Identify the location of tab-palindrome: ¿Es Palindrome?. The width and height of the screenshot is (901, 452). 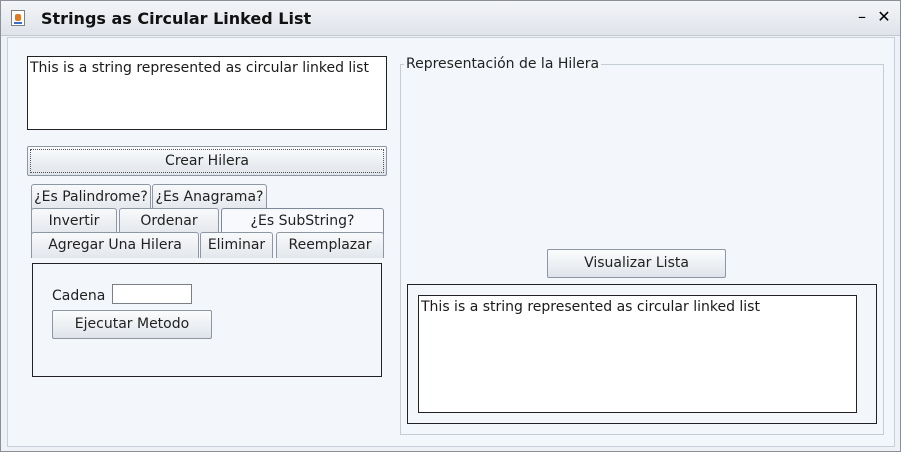
(91, 197).